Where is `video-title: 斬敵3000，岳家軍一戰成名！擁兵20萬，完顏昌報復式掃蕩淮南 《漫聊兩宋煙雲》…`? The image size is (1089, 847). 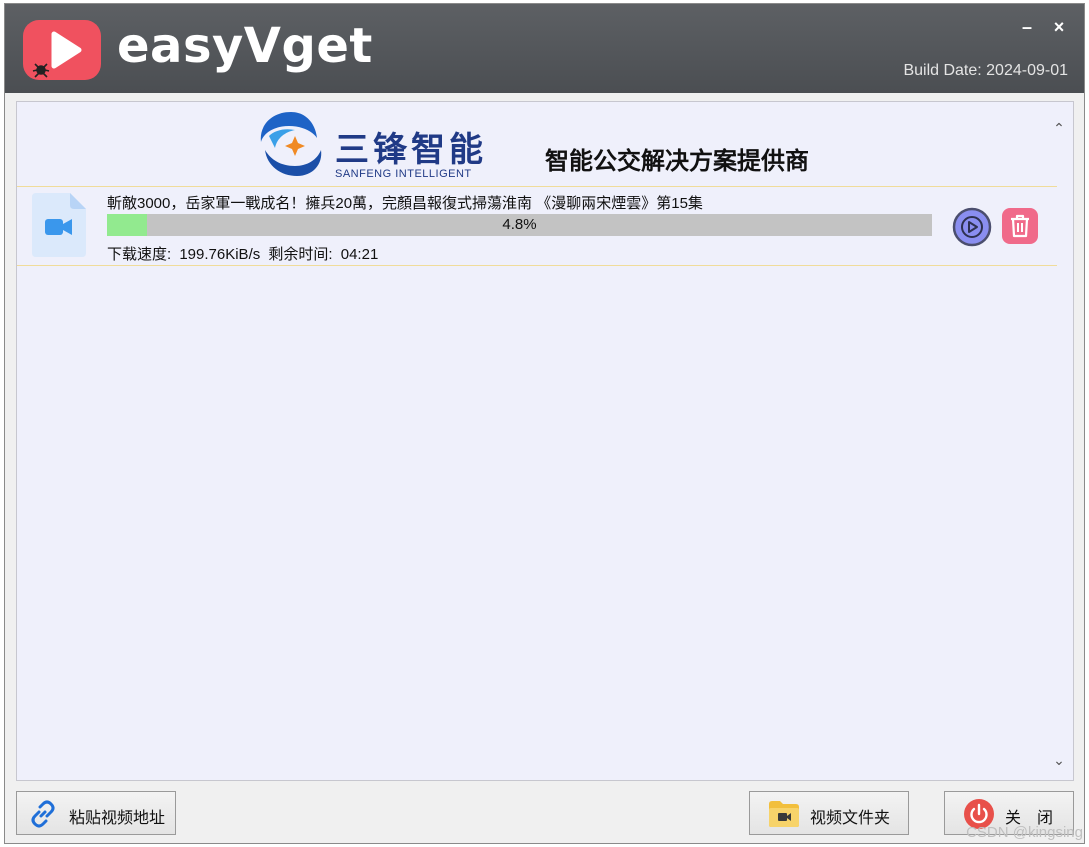 video-title: 斬敵3000，岳家軍一戰成名！擁兵20萬，完顏昌報復式掃蕩淮南 《漫聊兩宋煙雲》… is located at coordinates (405, 203).